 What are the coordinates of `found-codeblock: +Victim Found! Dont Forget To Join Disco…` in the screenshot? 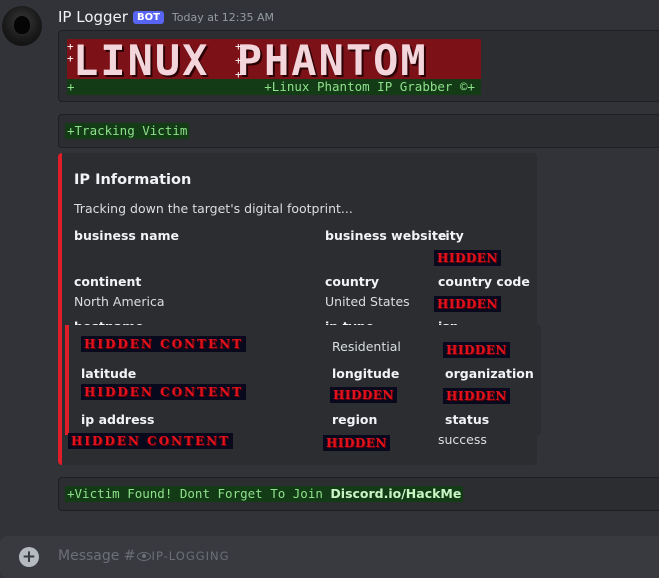 It's located at (358, 494).